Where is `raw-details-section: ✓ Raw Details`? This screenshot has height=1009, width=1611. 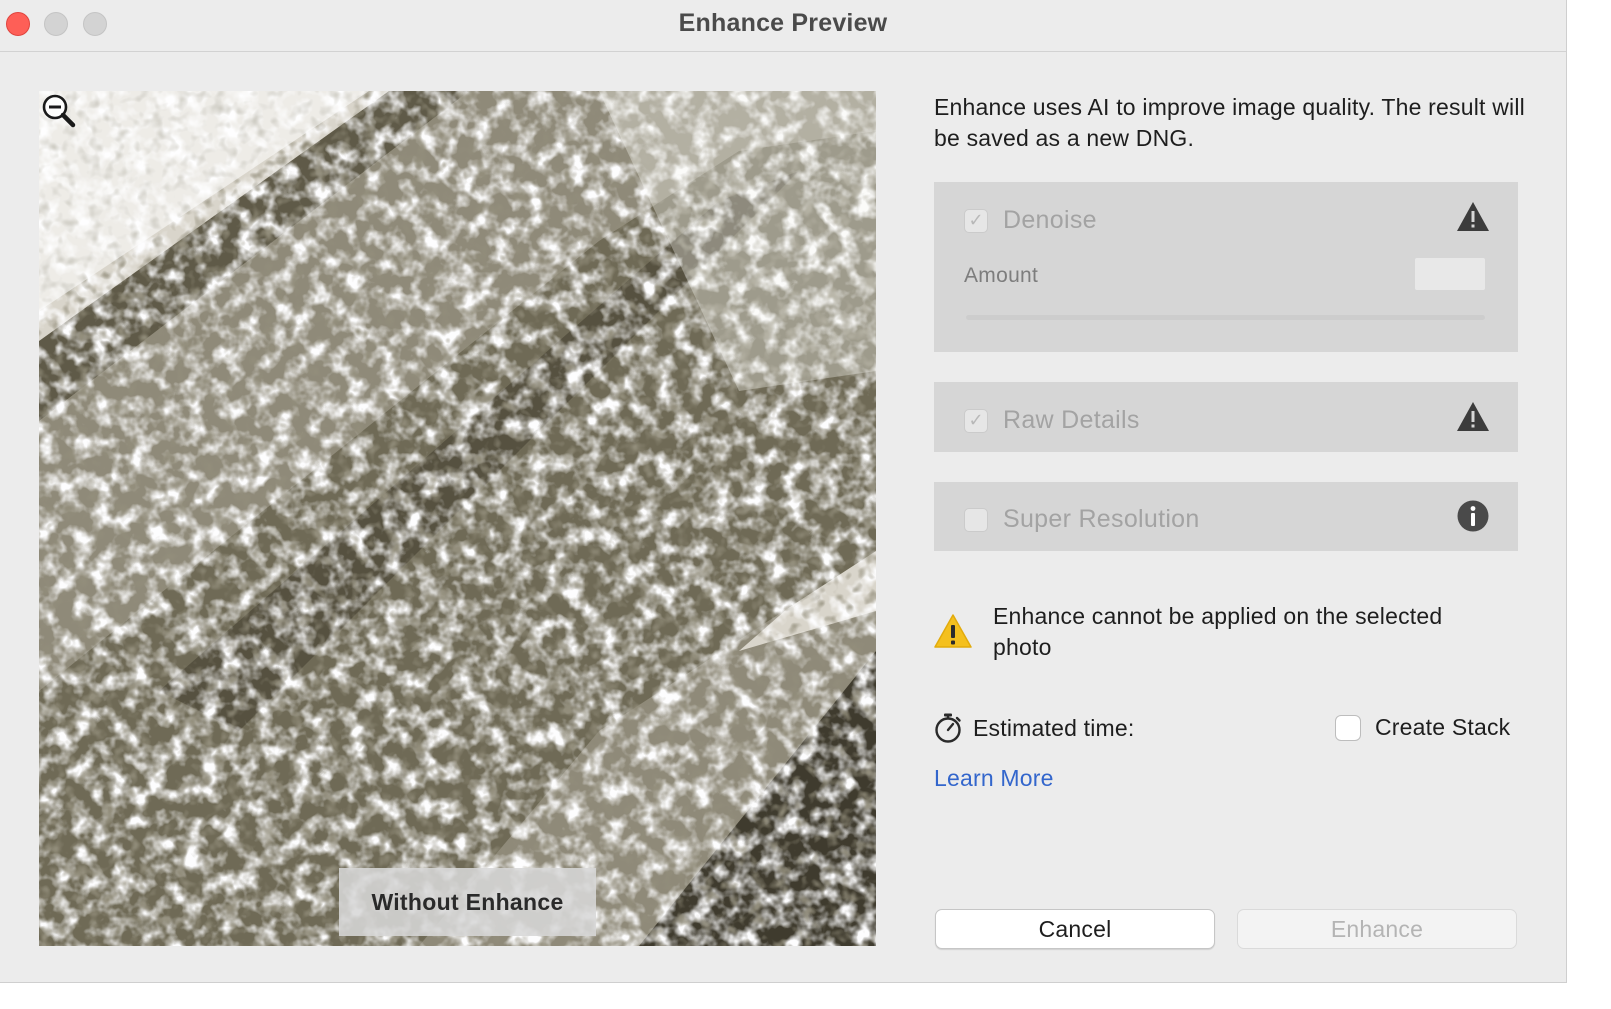
raw-details-section: ✓ Raw Details is located at coordinates (1226, 417).